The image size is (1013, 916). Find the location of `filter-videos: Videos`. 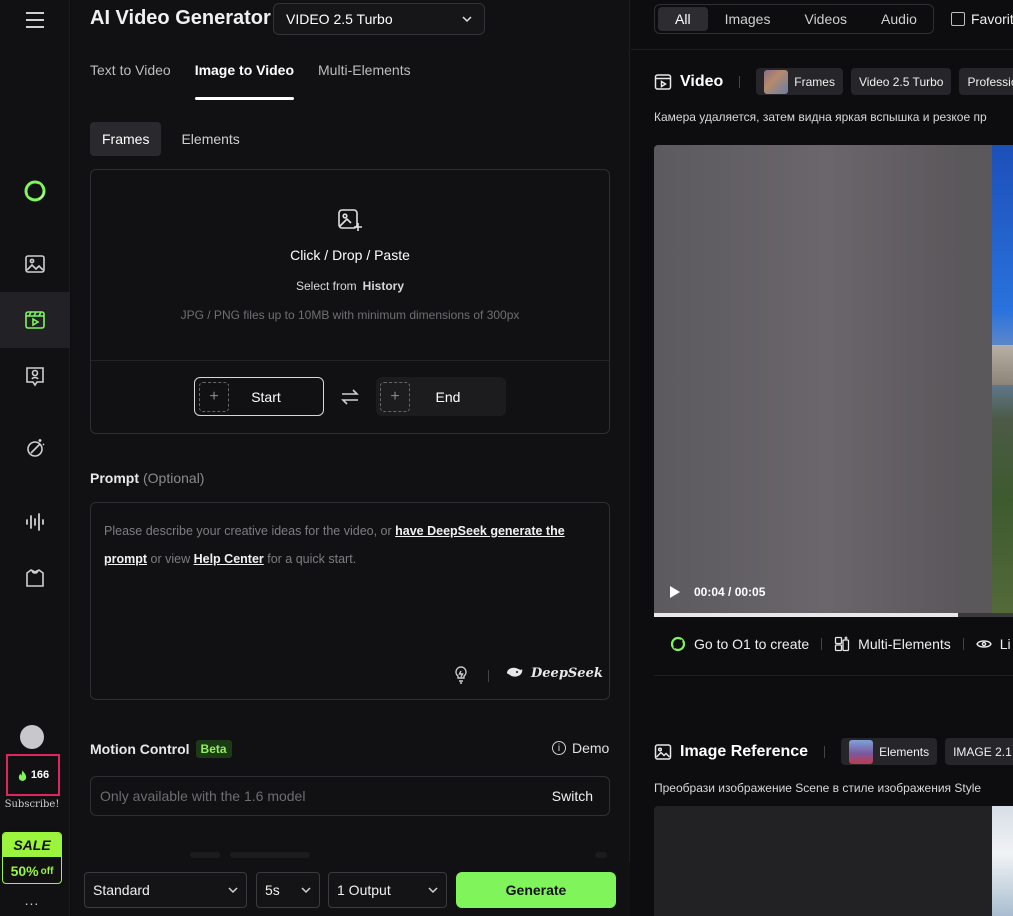

filter-videos: Videos is located at coordinates (825, 19).